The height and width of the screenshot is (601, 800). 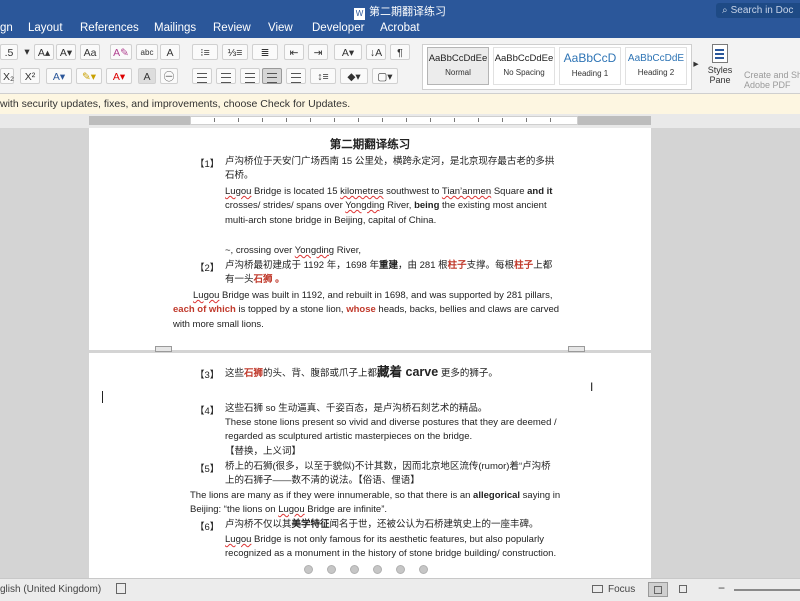 What do you see at coordinates (767, 590) in the screenshot?
I see `zoom-slider` at bounding box center [767, 590].